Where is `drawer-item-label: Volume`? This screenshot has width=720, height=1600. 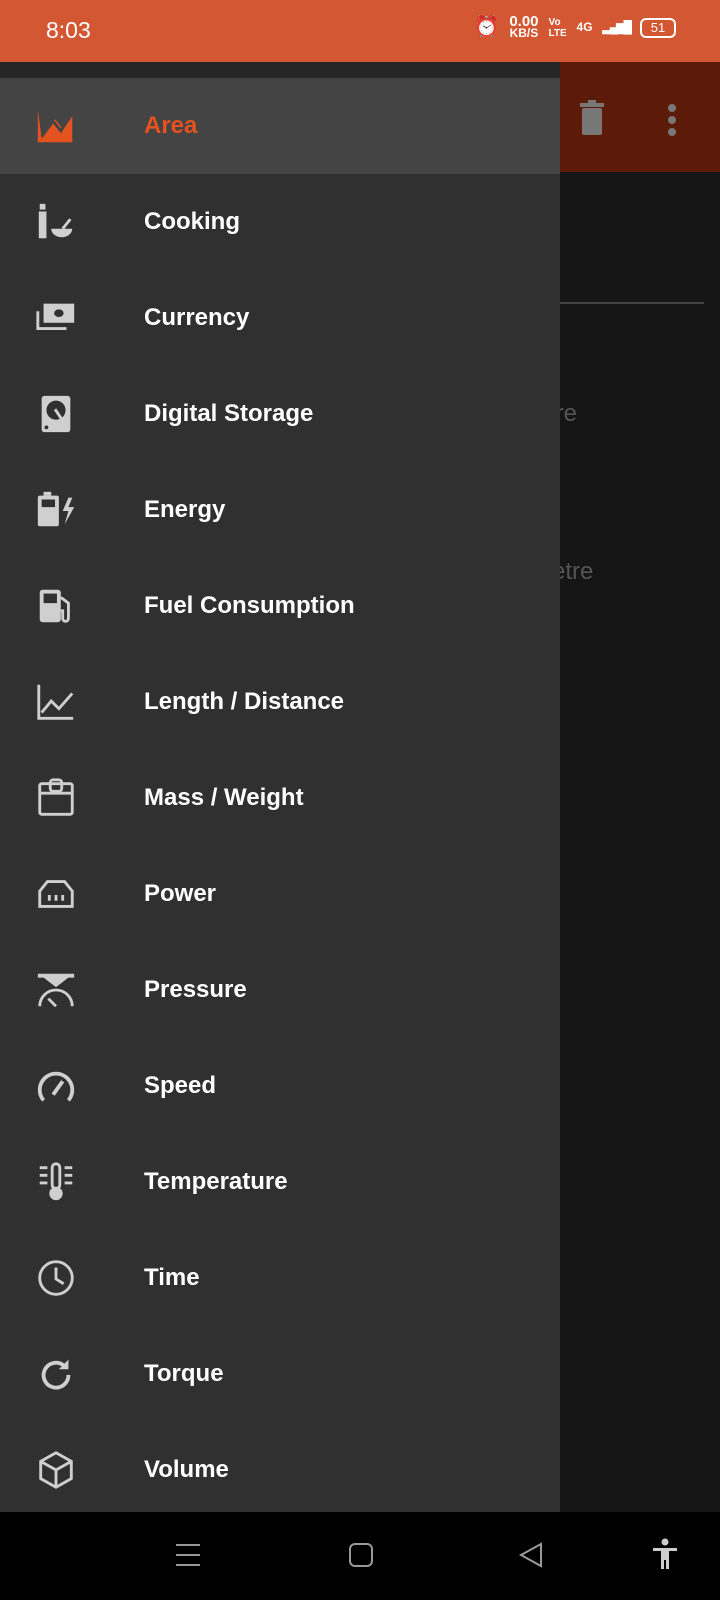
drawer-item-label: Volume is located at coordinates (186, 1469).